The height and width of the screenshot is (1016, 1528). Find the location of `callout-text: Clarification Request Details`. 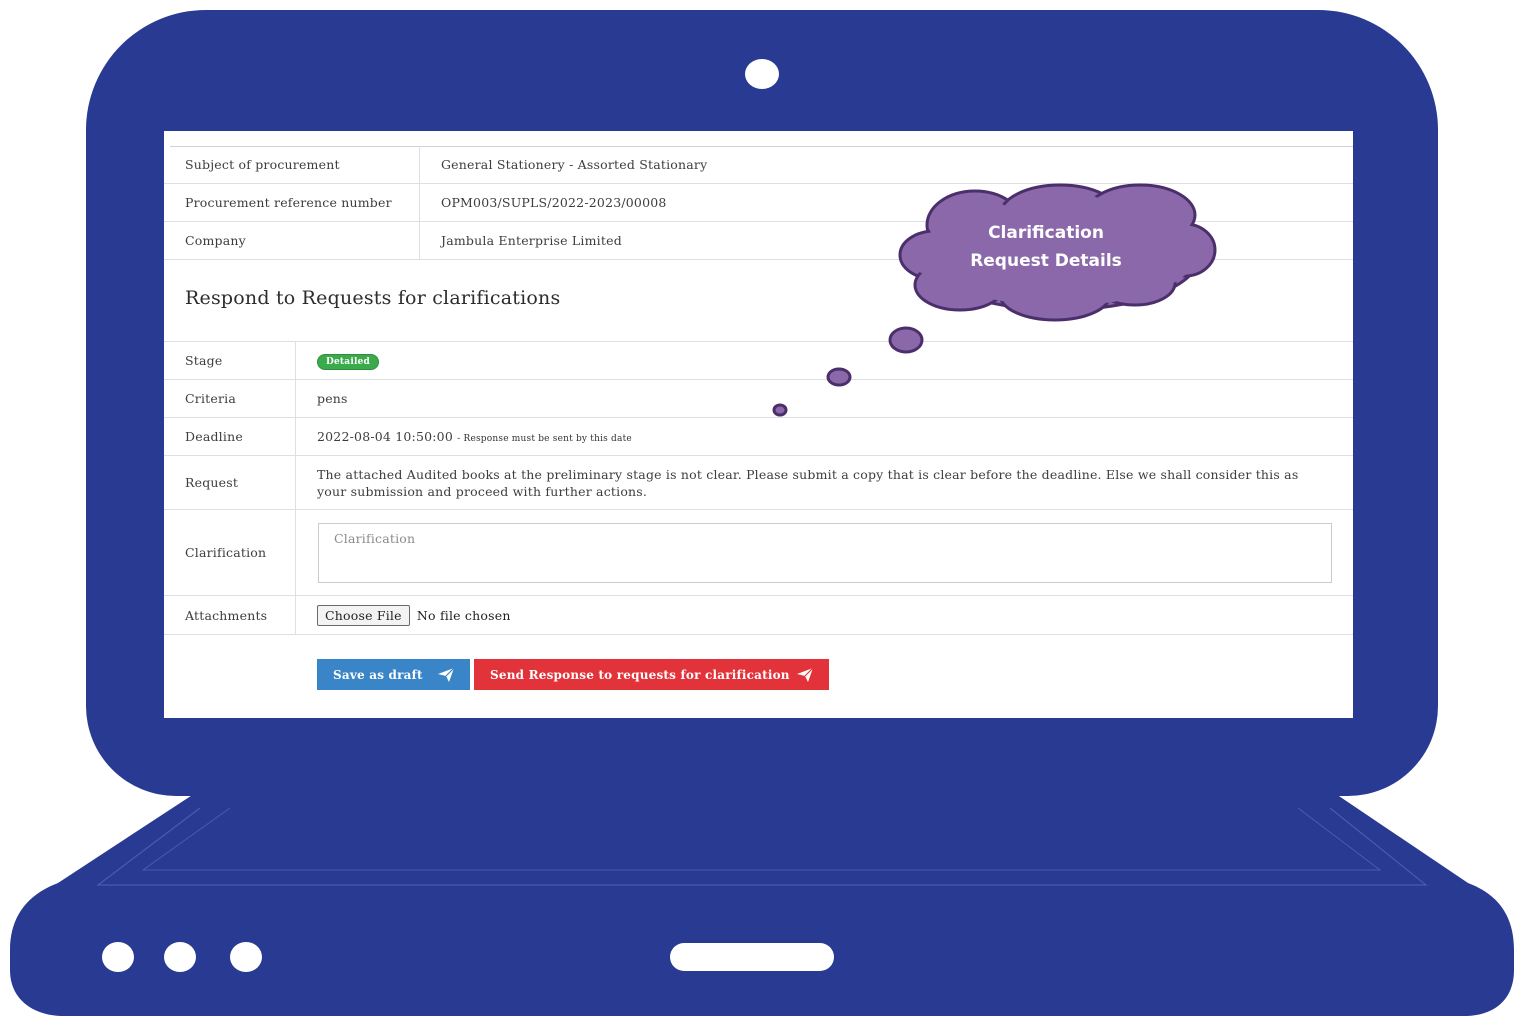

callout-text: Clarification Request Details is located at coordinates (1046, 247).